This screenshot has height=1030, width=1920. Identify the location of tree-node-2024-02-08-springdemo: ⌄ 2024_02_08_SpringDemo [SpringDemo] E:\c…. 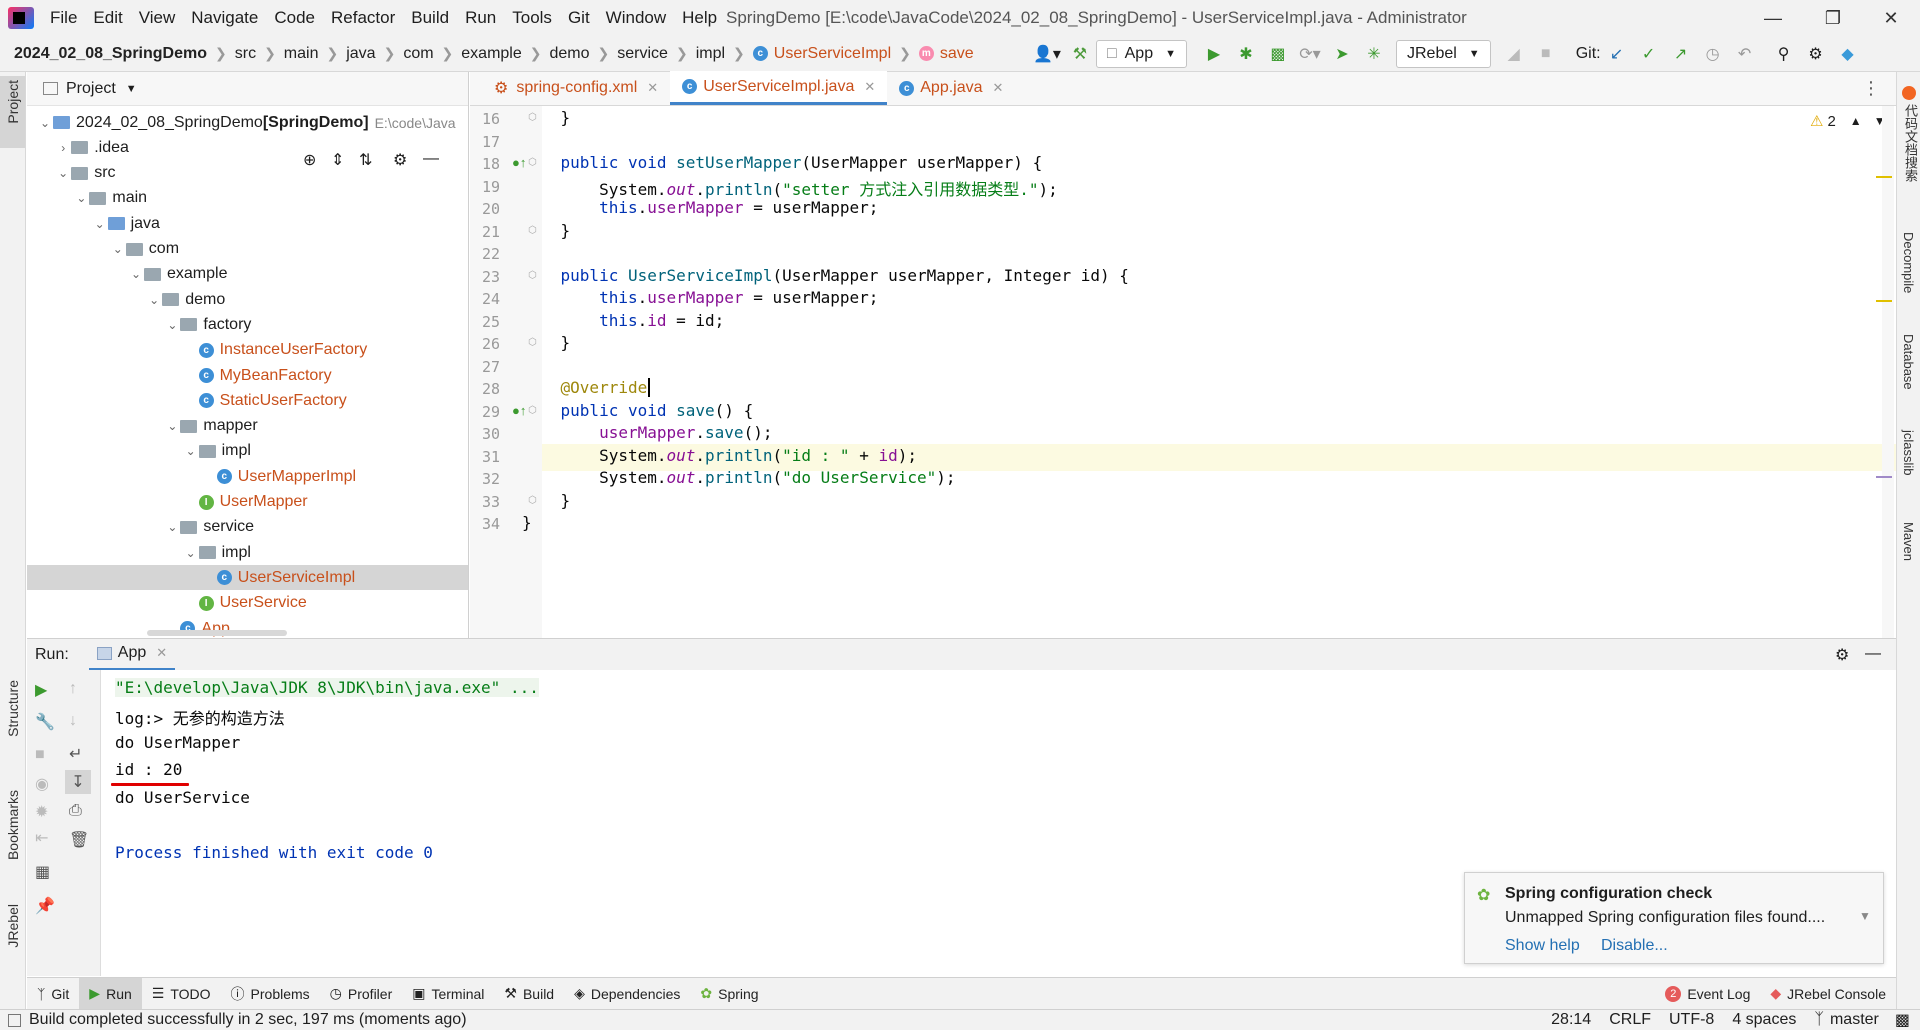
(247, 122).